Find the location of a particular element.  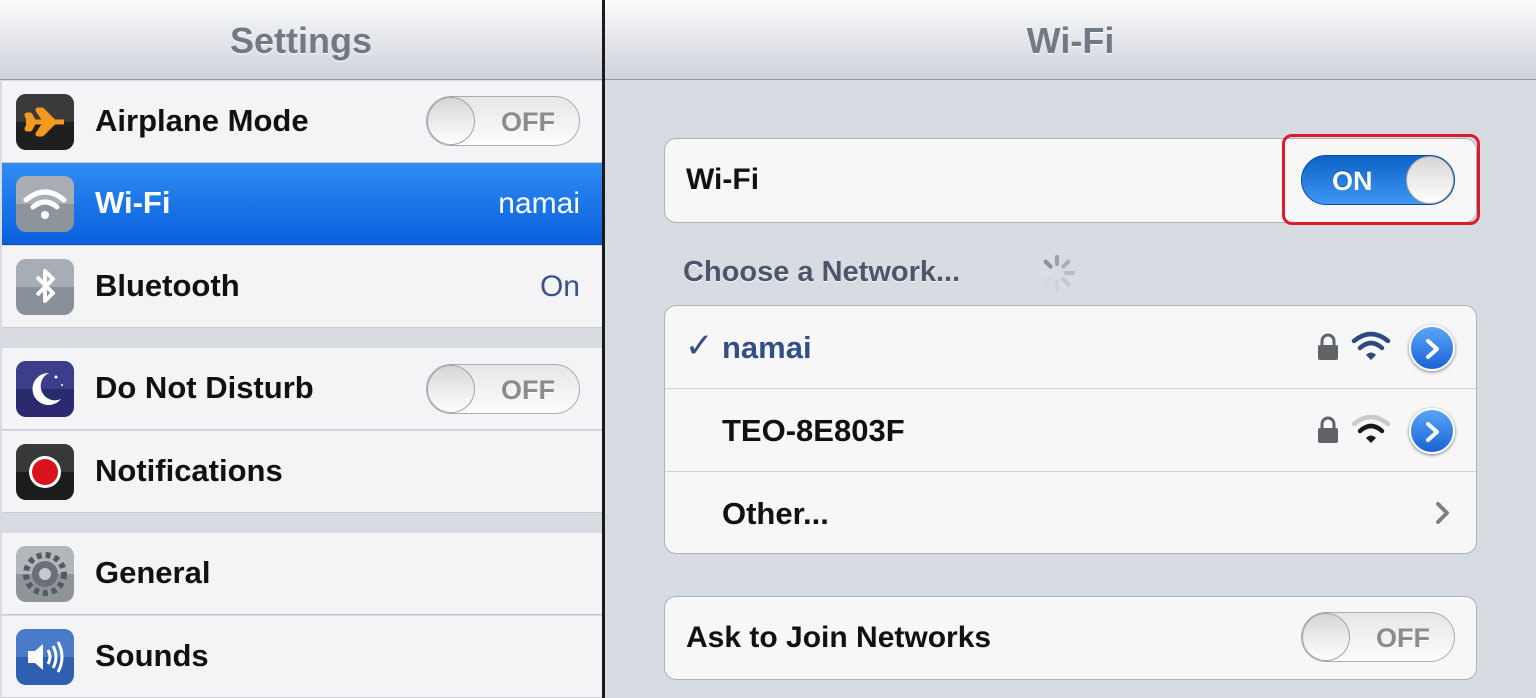

wifi-switch-highlight is located at coordinates (1381, 179).